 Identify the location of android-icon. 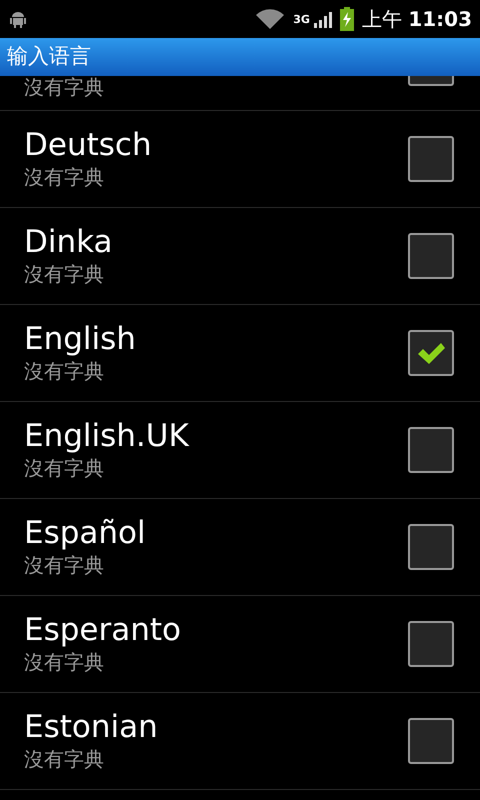
(18, 19).